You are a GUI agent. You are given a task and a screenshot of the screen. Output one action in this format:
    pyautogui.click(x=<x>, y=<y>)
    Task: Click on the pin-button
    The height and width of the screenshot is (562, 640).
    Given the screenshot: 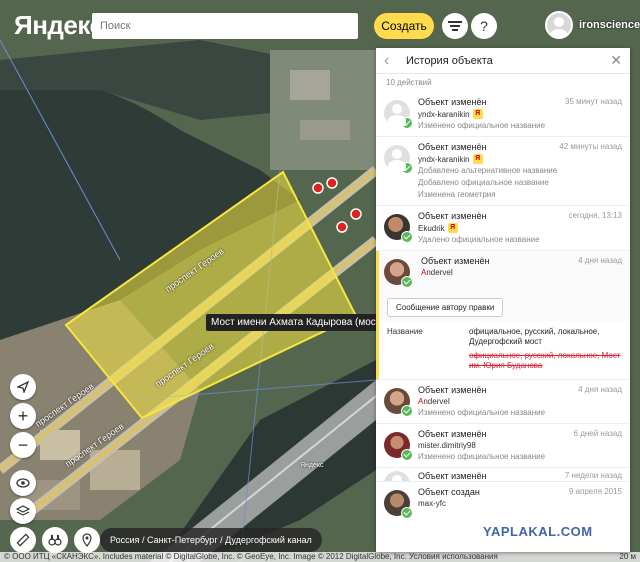 What is the action you would take?
    pyautogui.click(x=87, y=540)
    